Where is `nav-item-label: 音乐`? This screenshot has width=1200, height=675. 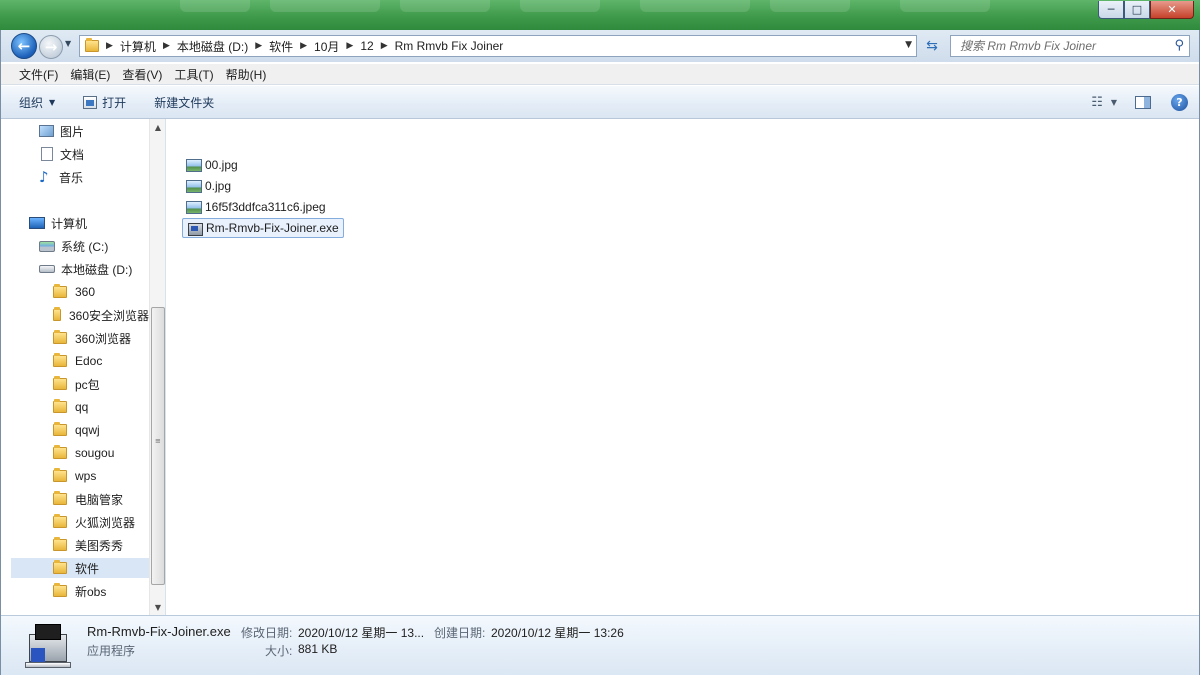
nav-item-label: 音乐 is located at coordinates (71, 177).